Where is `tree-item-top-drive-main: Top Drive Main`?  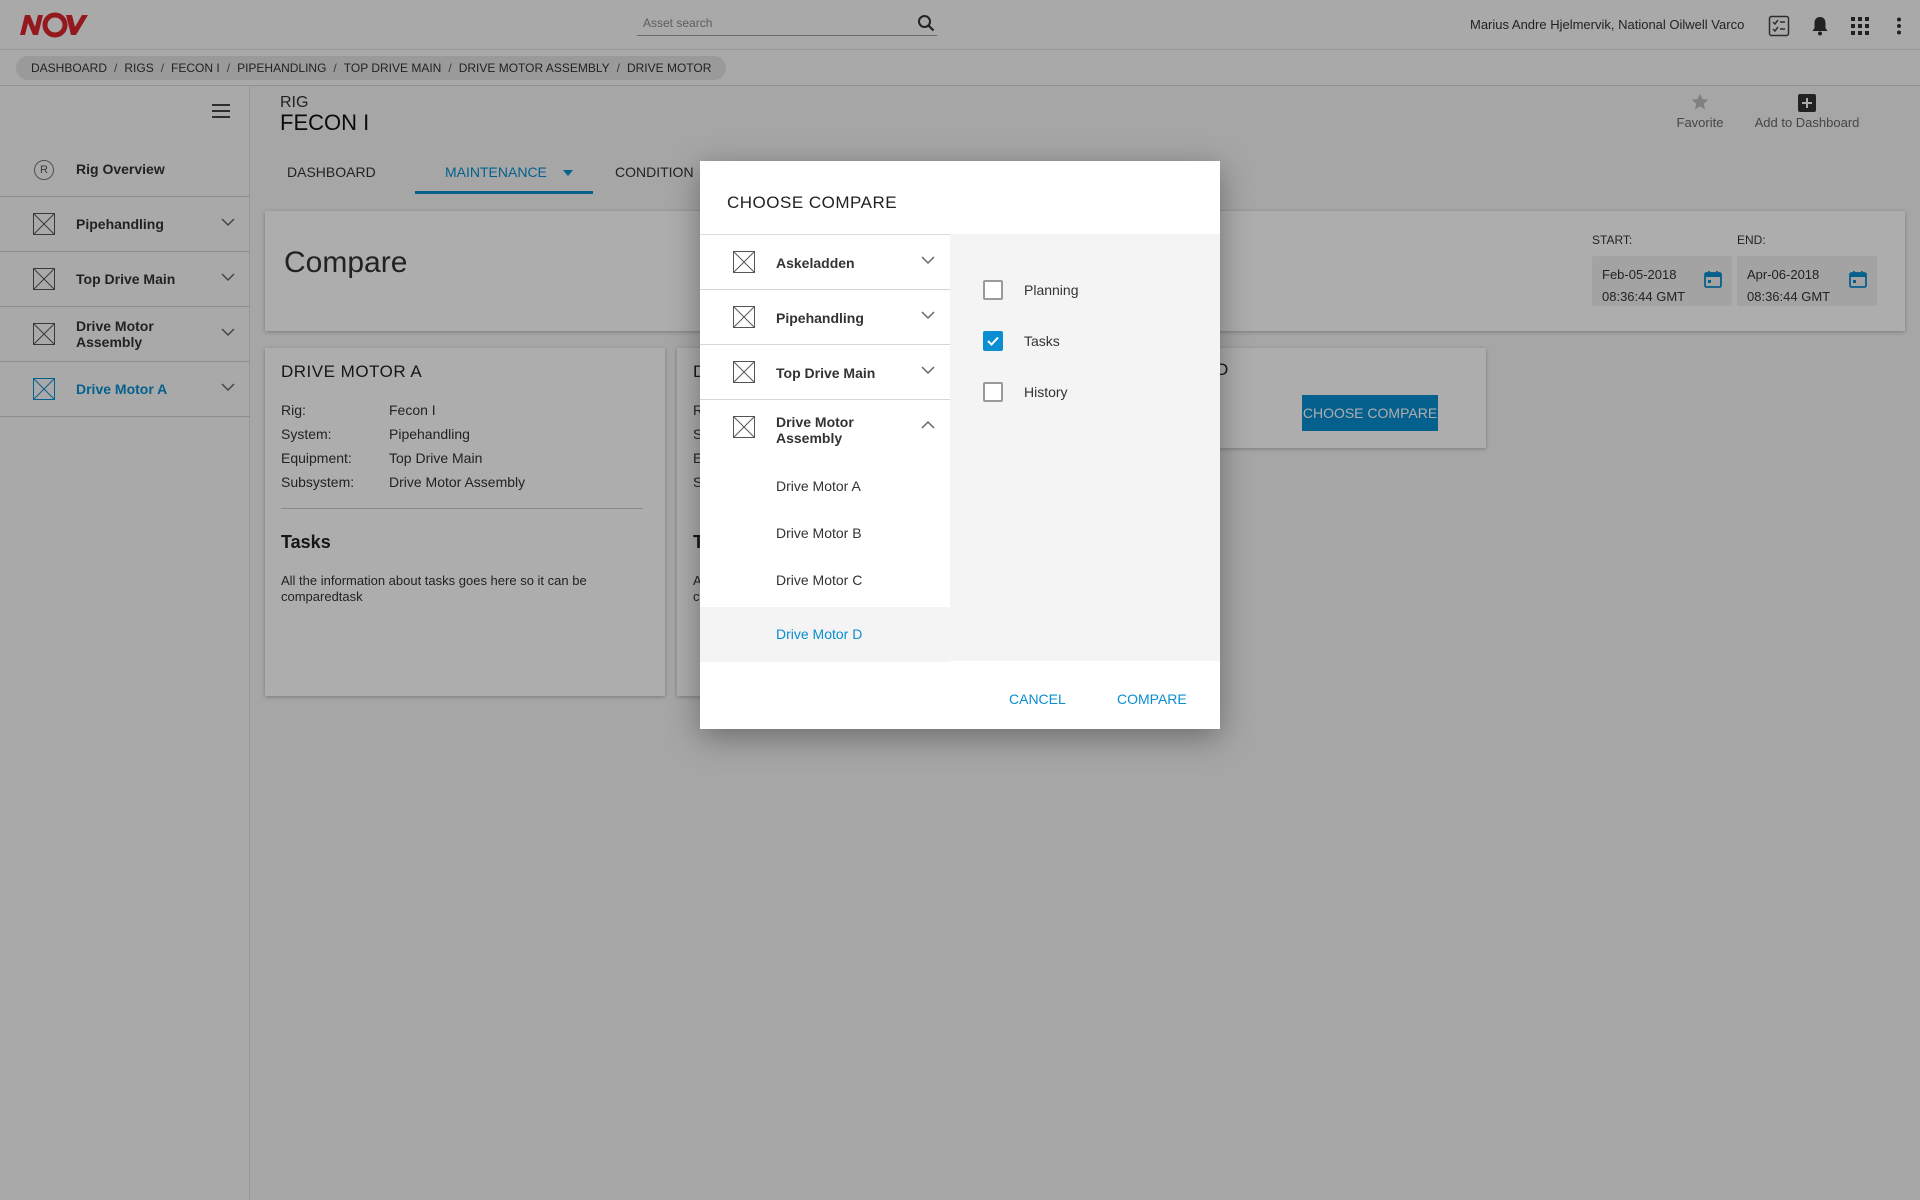 tree-item-top-drive-main: Top Drive Main is located at coordinates (825, 372).